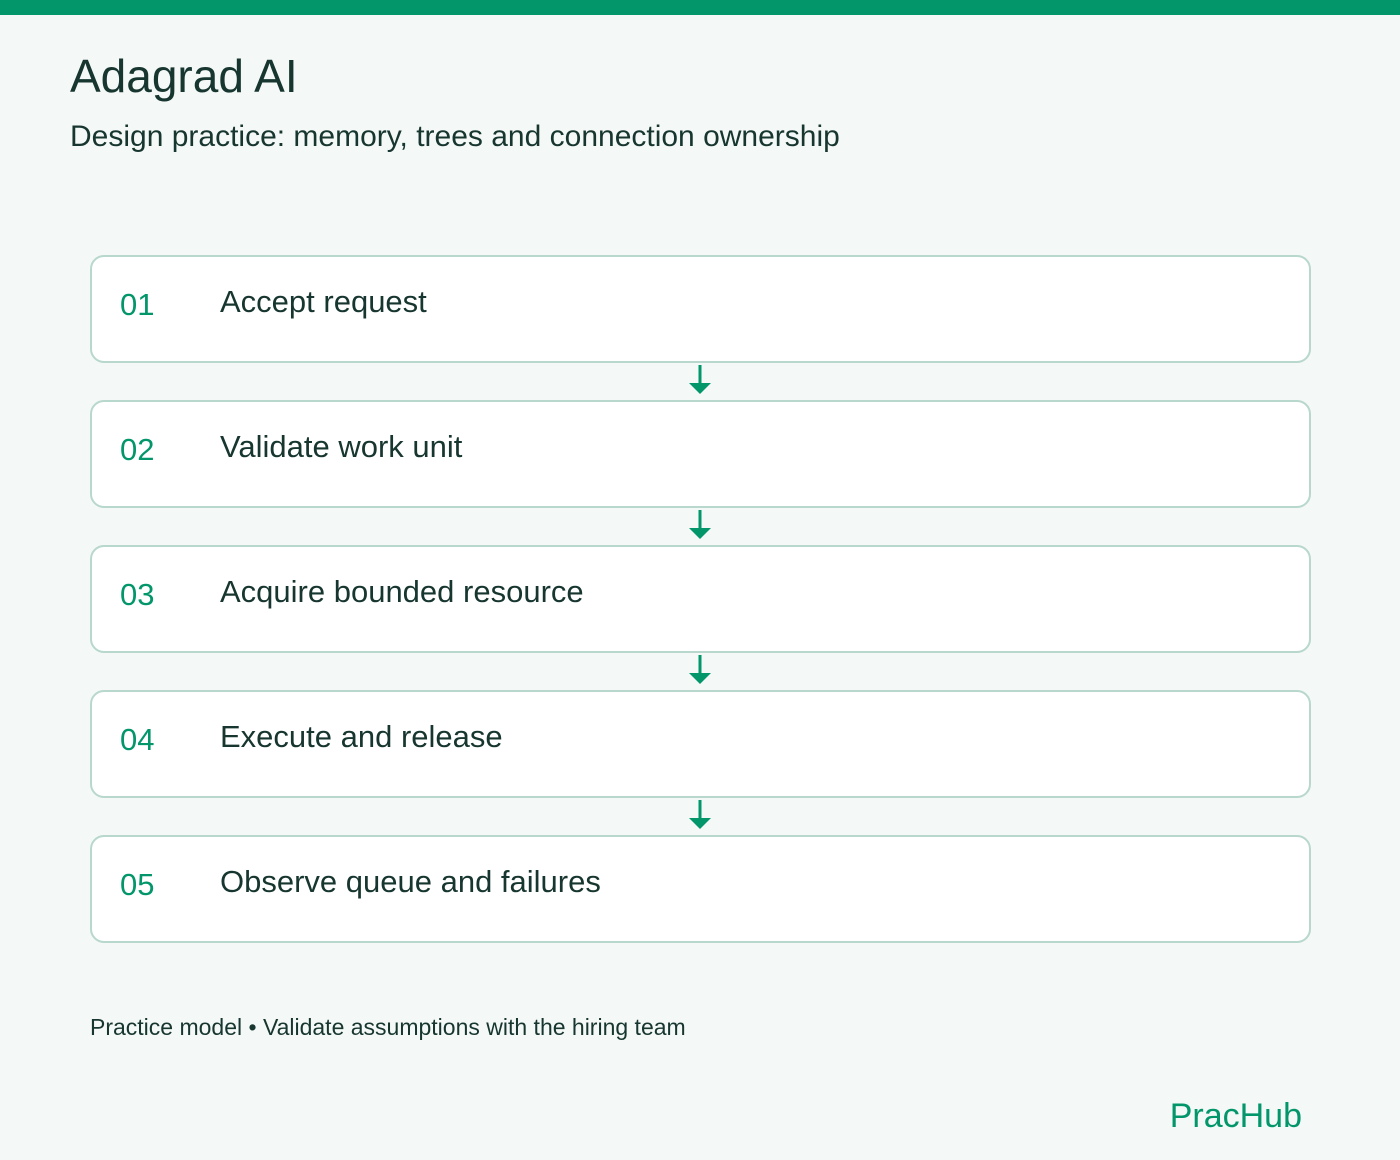  Describe the element at coordinates (323, 301) in the screenshot. I see `step-label: Accept request` at that location.